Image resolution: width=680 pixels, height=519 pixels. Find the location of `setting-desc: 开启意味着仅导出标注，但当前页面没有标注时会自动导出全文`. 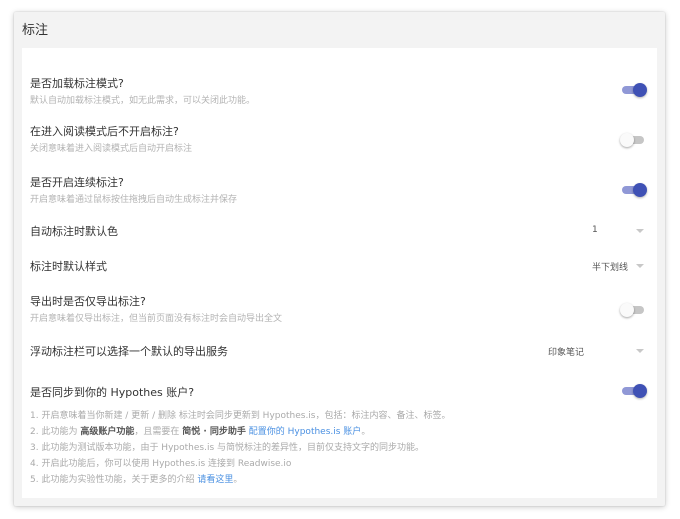

setting-desc: 开启意味着仅导出标注，但当前页面没有标注时会自动导出全文 is located at coordinates (156, 319).